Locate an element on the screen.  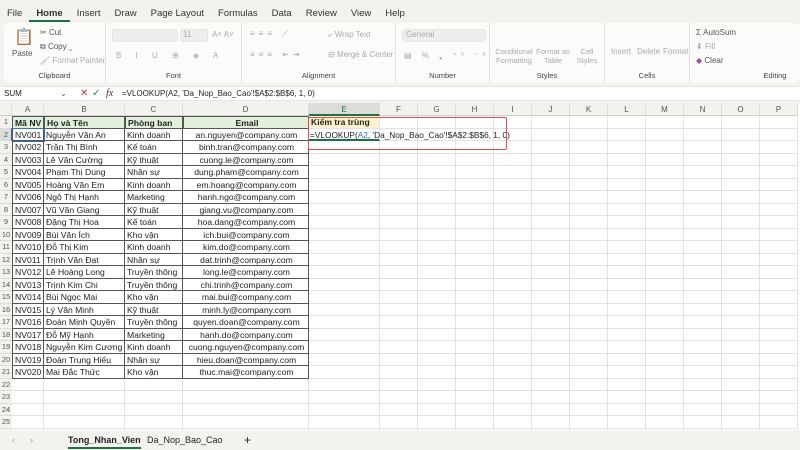
data-cell: ich.bui@company.com is located at coordinates (246, 234).